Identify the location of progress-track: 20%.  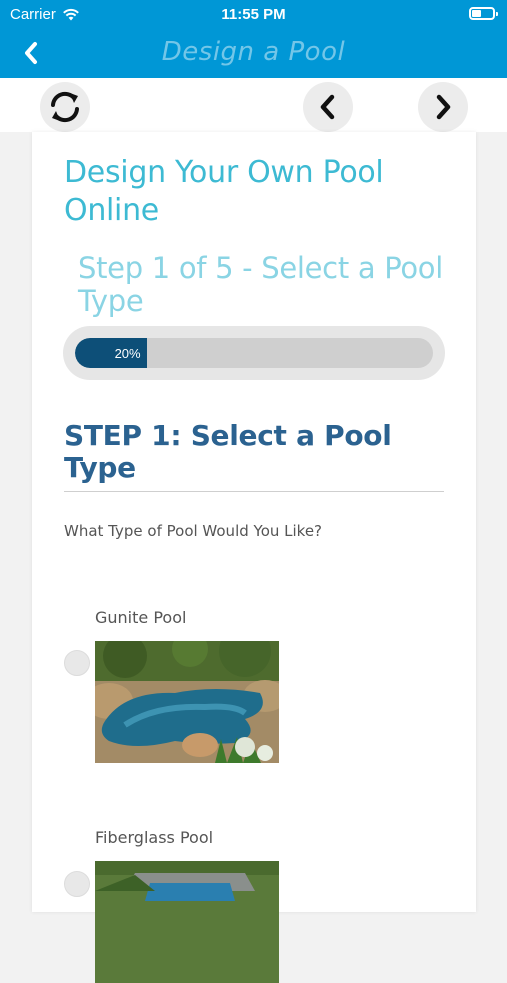
(254, 353).